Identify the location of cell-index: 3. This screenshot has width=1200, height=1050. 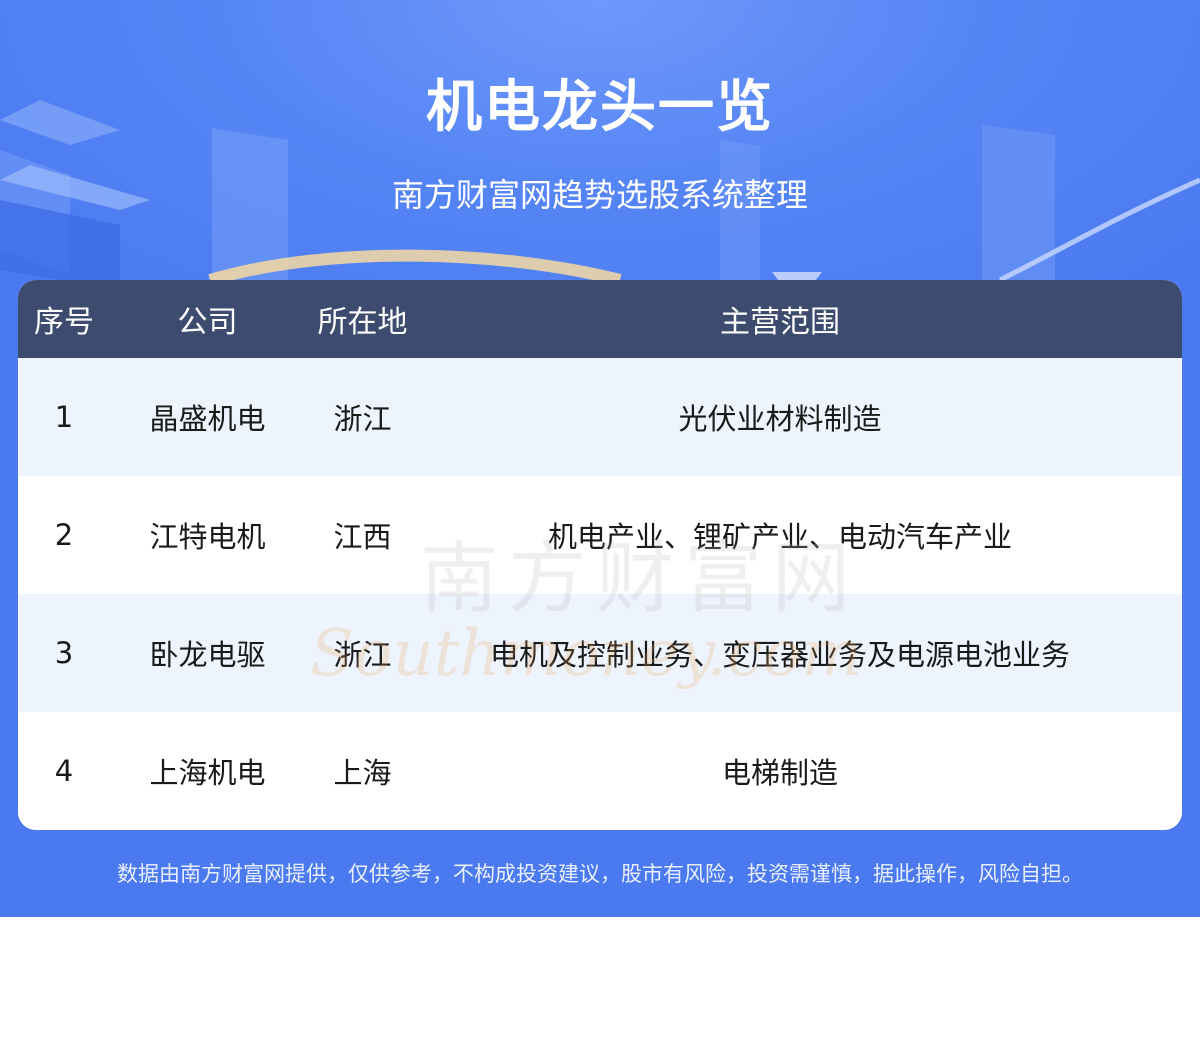
(64, 653).